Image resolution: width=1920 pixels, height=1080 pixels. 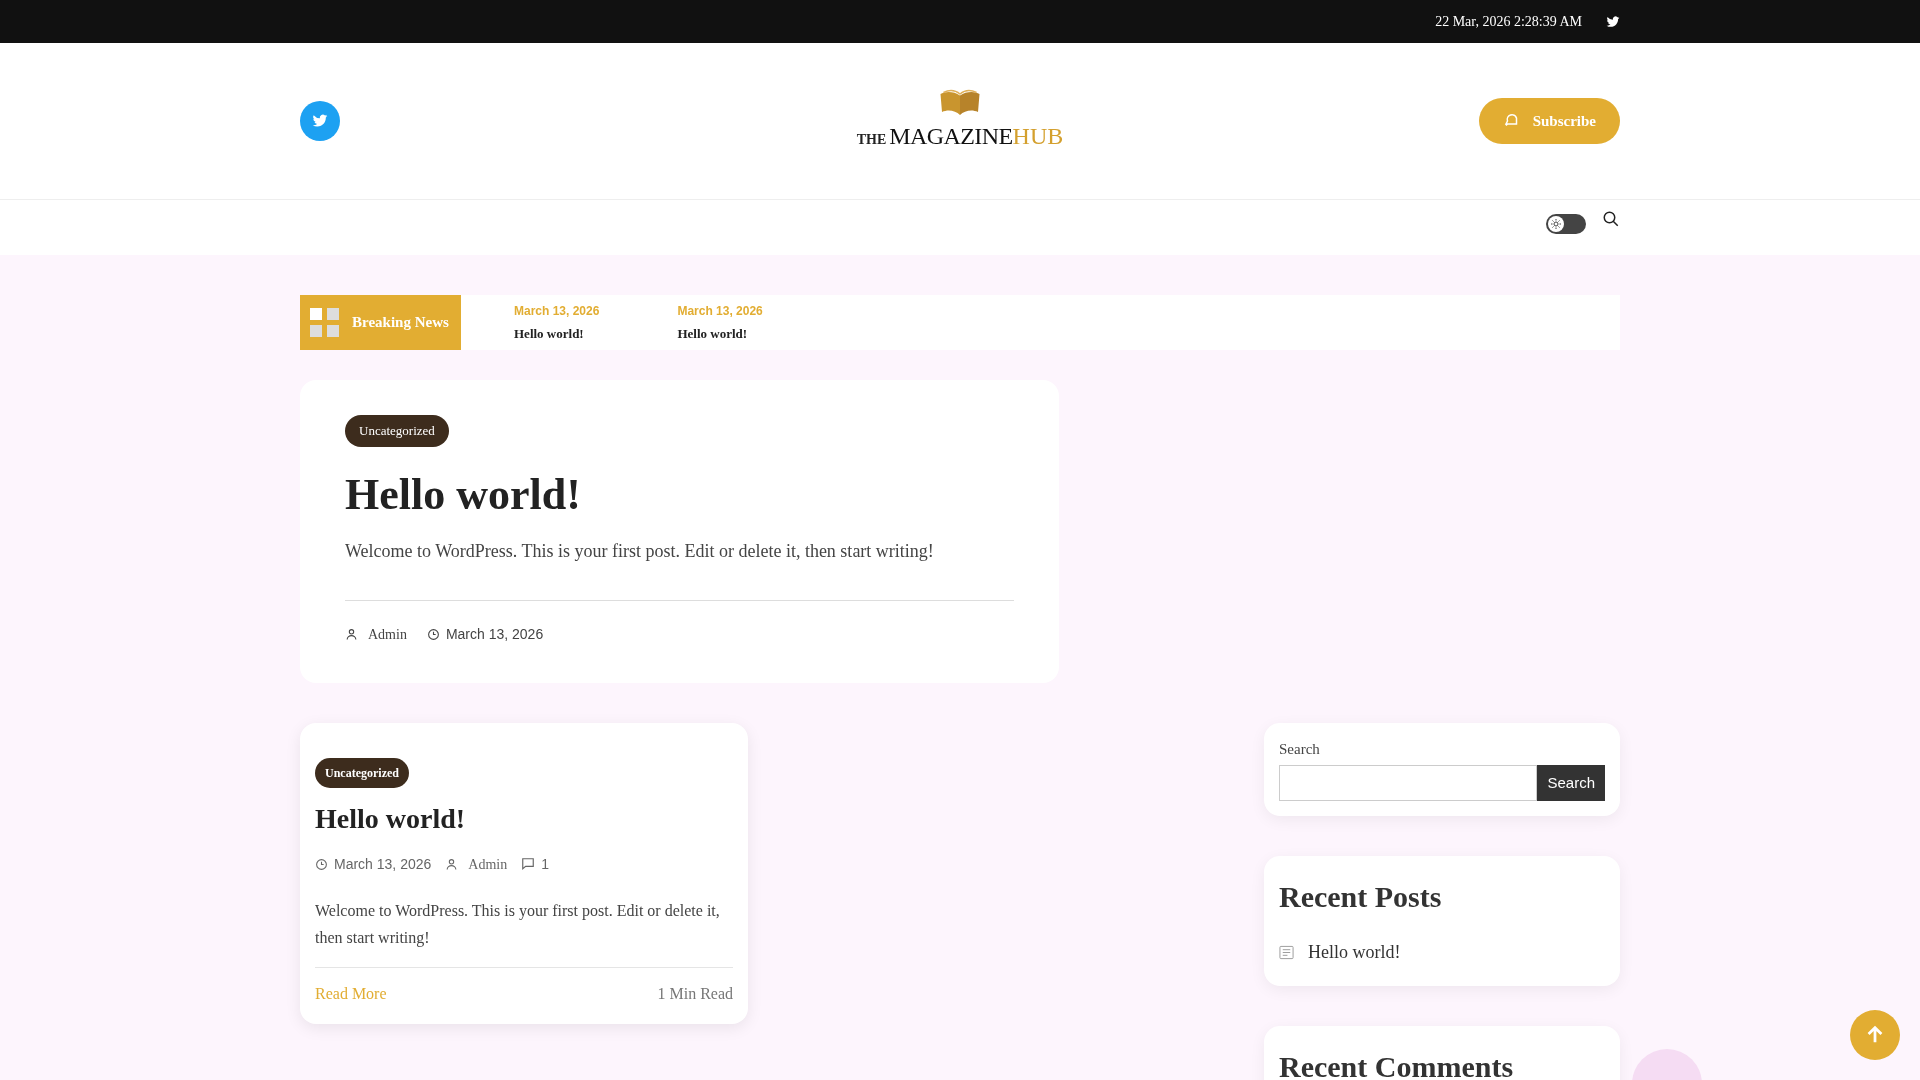 I want to click on sun-icon, so click(x=1556, y=224).